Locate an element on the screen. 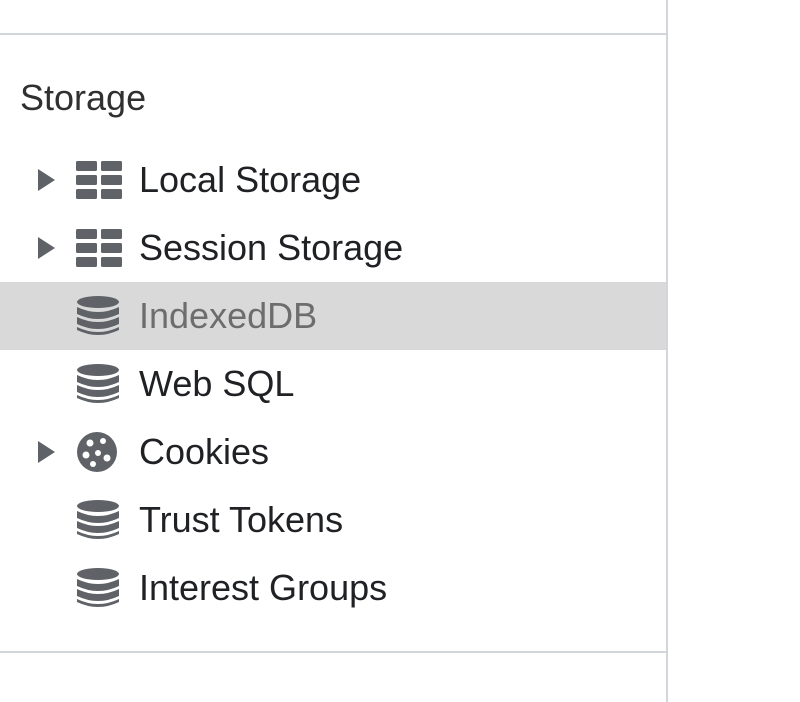 The image size is (800, 702). tree-item-label: Session Storage is located at coordinates (271, 247).